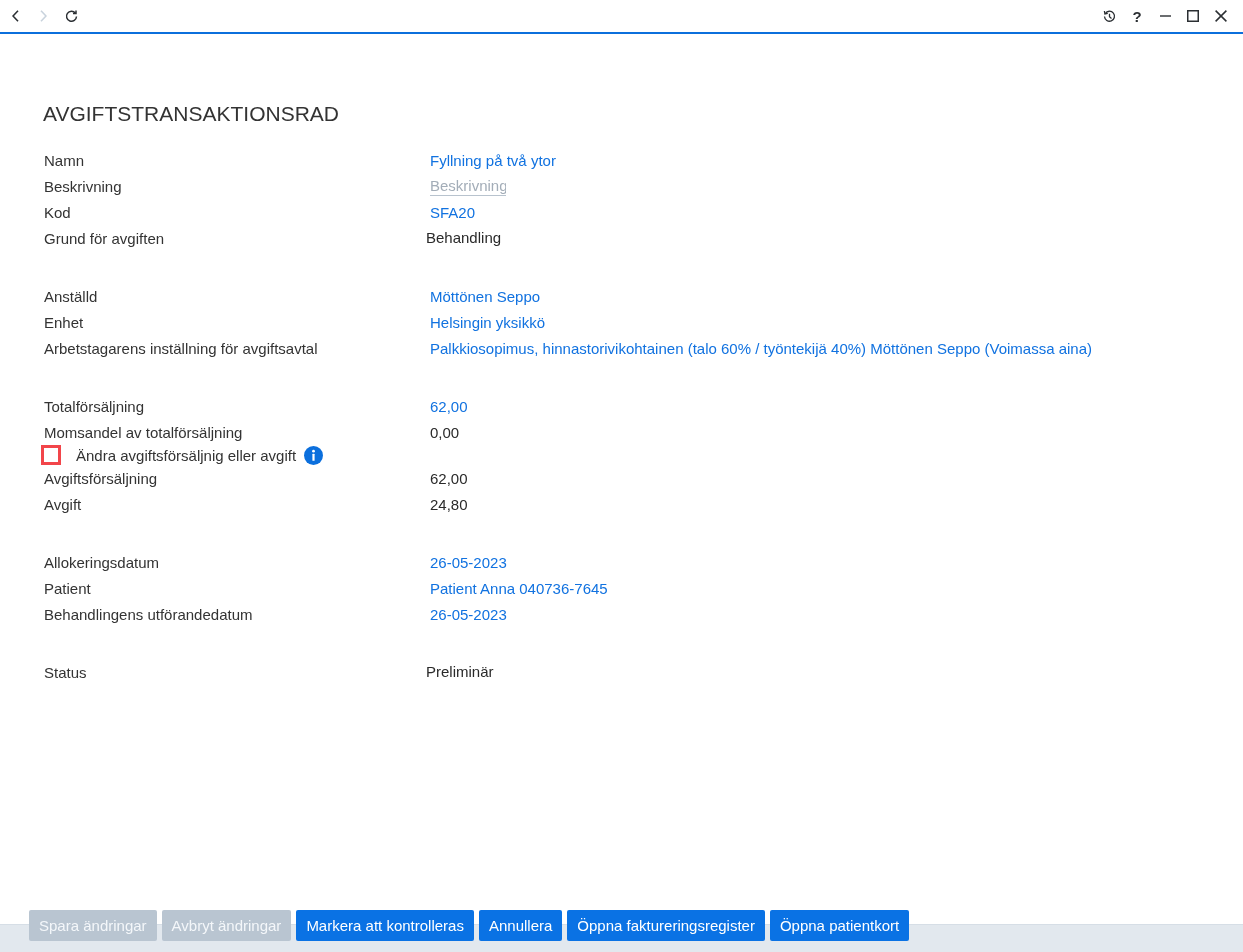 Image resolution: width=1243 pixels, height=952 pixels. Describe the element at coordinates (314, 455) in the screenshot. I see `info-icon` at that location.